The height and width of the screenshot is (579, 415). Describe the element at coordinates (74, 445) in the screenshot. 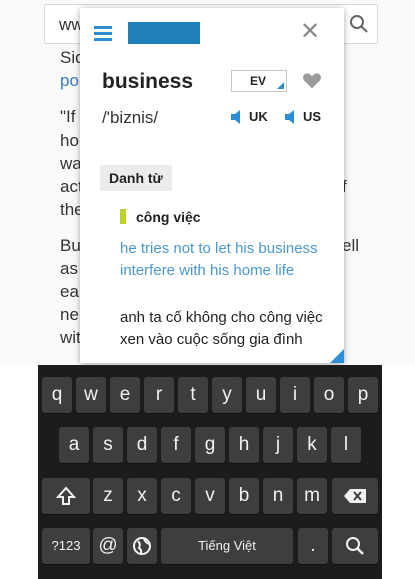

I see `key-a: a` at that location.